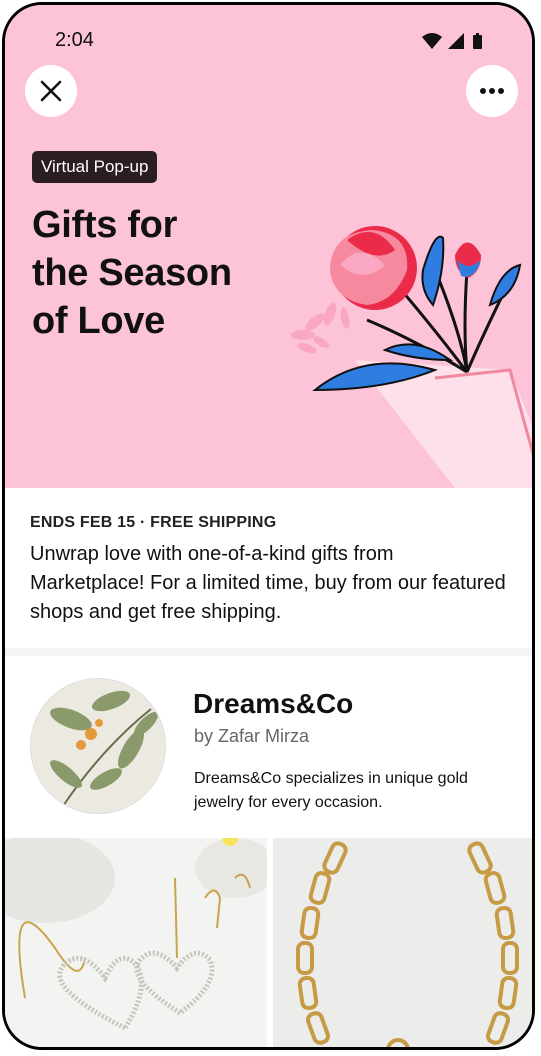 This screenshot has height=1056, width=541. I want to click on flower-bouquet-illustration, so click(411, 357).